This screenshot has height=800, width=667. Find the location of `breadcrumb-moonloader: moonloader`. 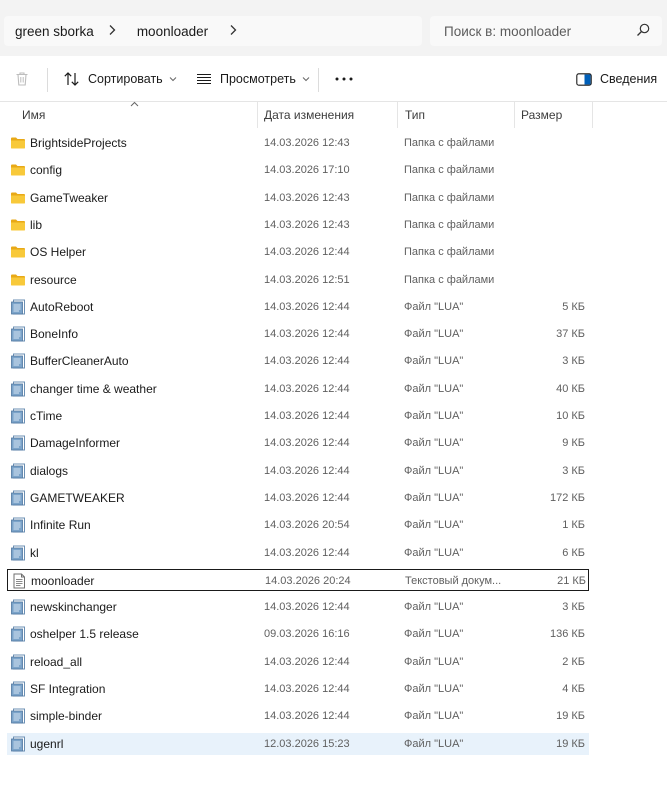

breadcrumb-moonloader: moonloader is located at coordinates (172, 31).